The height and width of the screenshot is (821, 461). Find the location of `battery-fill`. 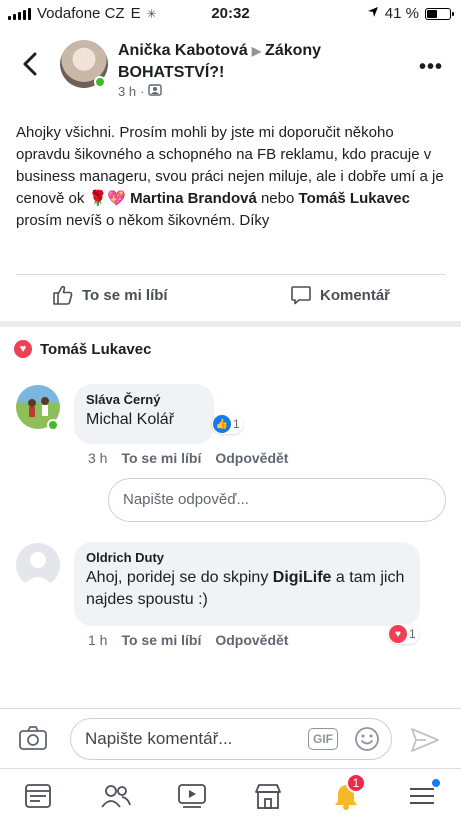

battery-fill is located at coordinates (432, 13).